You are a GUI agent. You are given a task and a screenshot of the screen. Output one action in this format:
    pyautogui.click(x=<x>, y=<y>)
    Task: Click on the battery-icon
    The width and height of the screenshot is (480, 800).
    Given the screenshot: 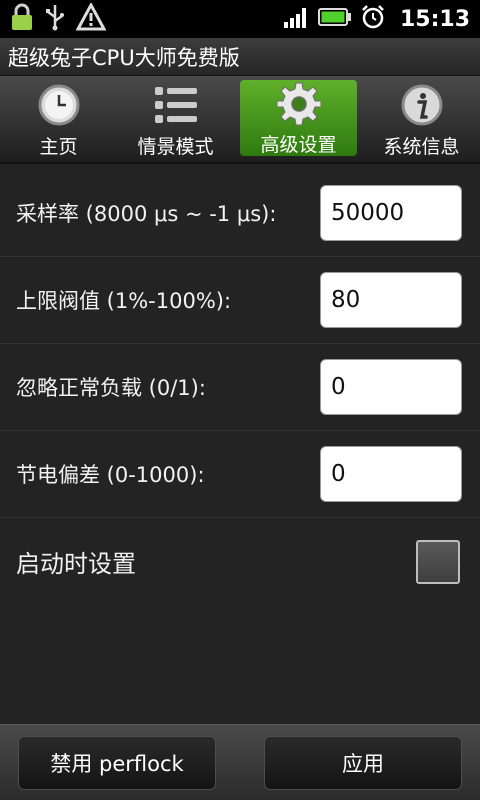 What is the action you would take?
    pyautogui.click(x=334, y=19)
    